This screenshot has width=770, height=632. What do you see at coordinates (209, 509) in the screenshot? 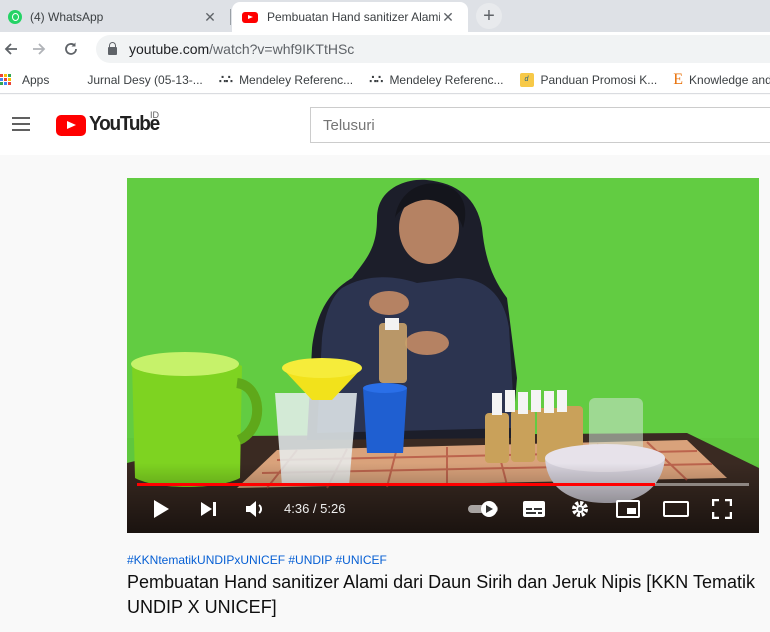
I see `next-icon` at bounding box center [209, 509].